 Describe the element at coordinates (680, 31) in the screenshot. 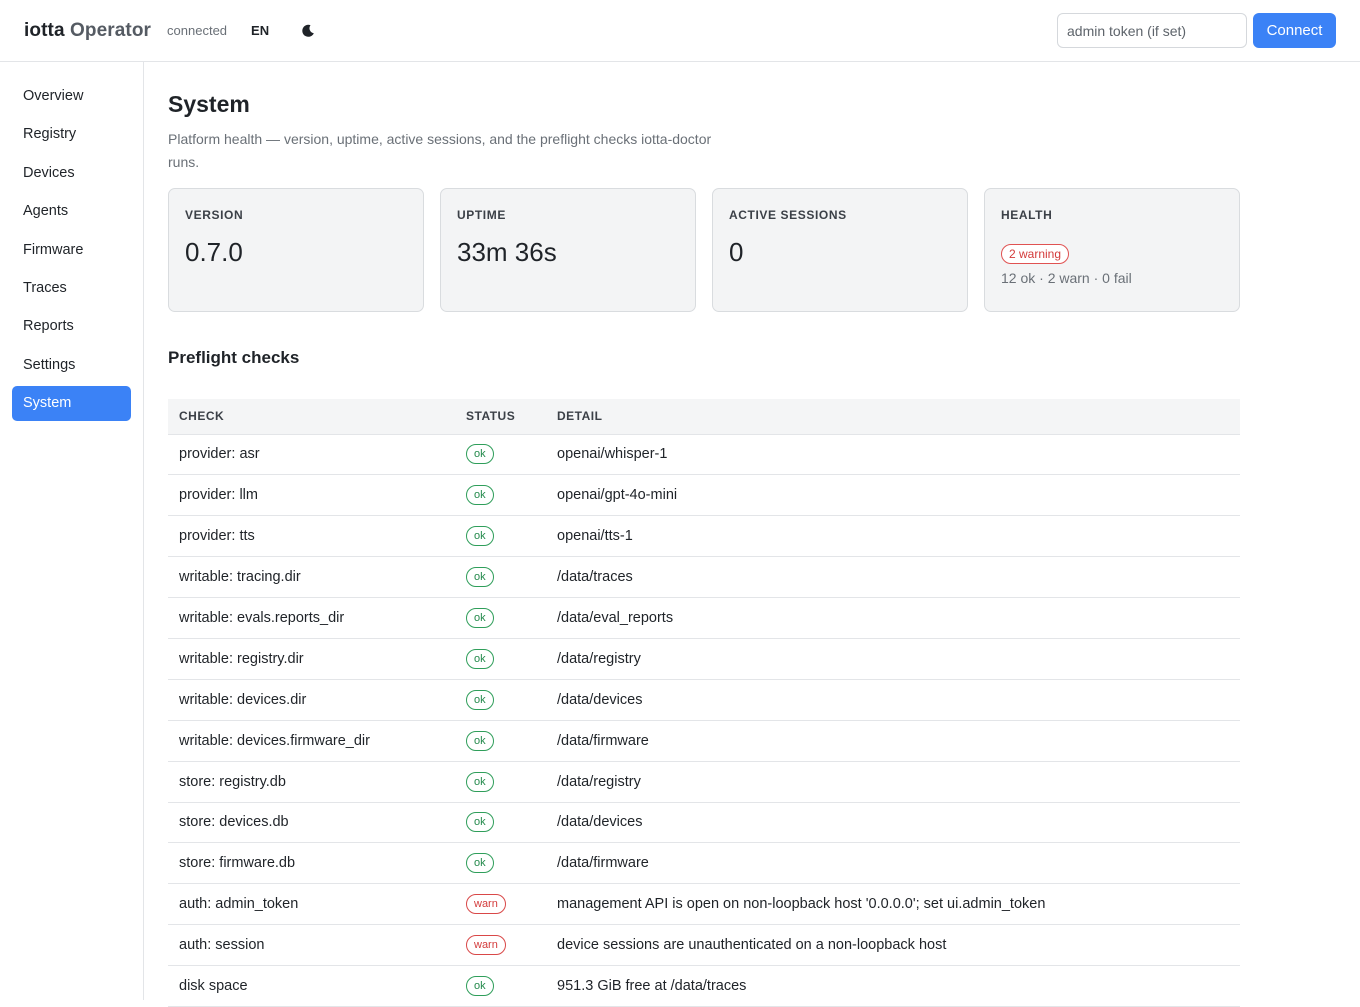

I see `top-bar: iotta Operator connected EN Connect` at that location.